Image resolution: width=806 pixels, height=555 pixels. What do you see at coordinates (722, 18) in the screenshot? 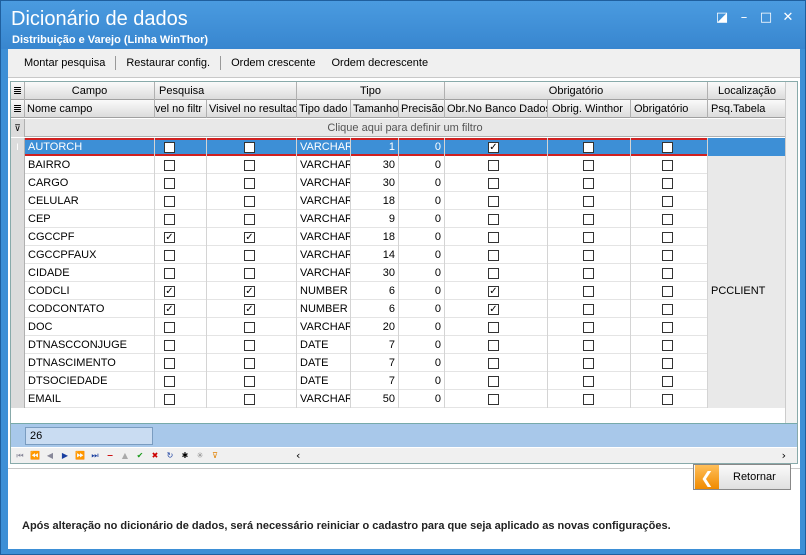
I see `restore-icon: ◪` at bounding box center [722, 18].